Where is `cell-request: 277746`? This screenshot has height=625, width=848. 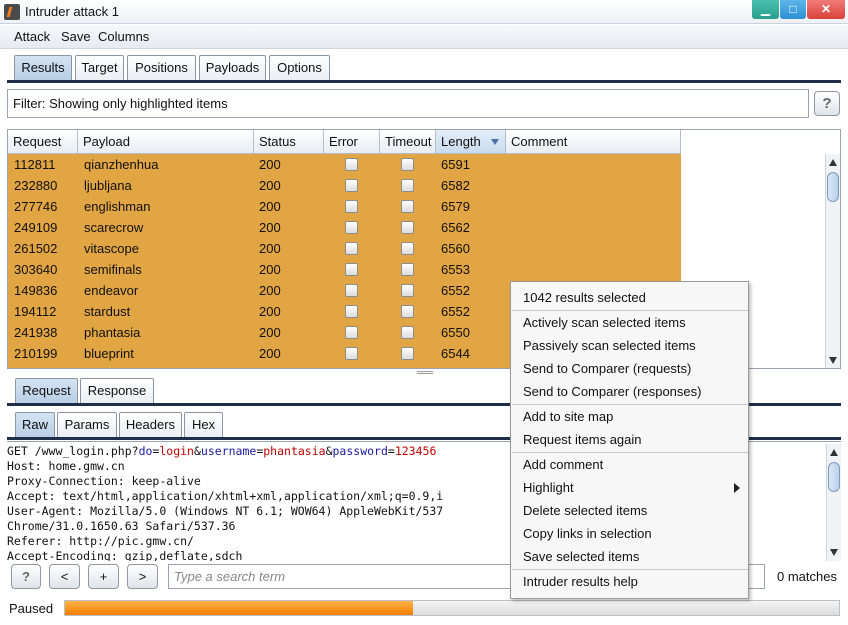
cell-request: 277746 is located at coordinates (36, 206).